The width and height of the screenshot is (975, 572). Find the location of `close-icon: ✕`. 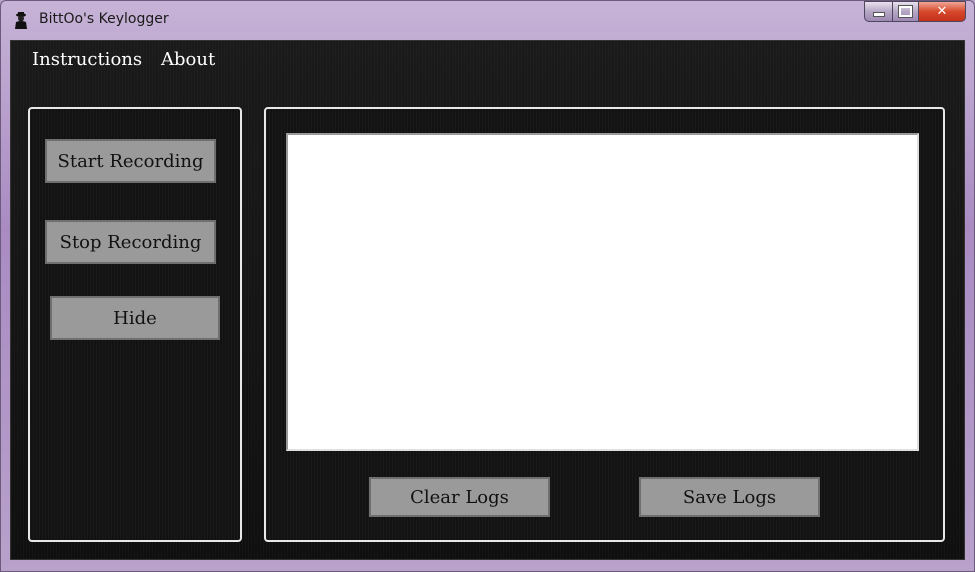

close-icon: ✕ is located at coordinates (942, 11).